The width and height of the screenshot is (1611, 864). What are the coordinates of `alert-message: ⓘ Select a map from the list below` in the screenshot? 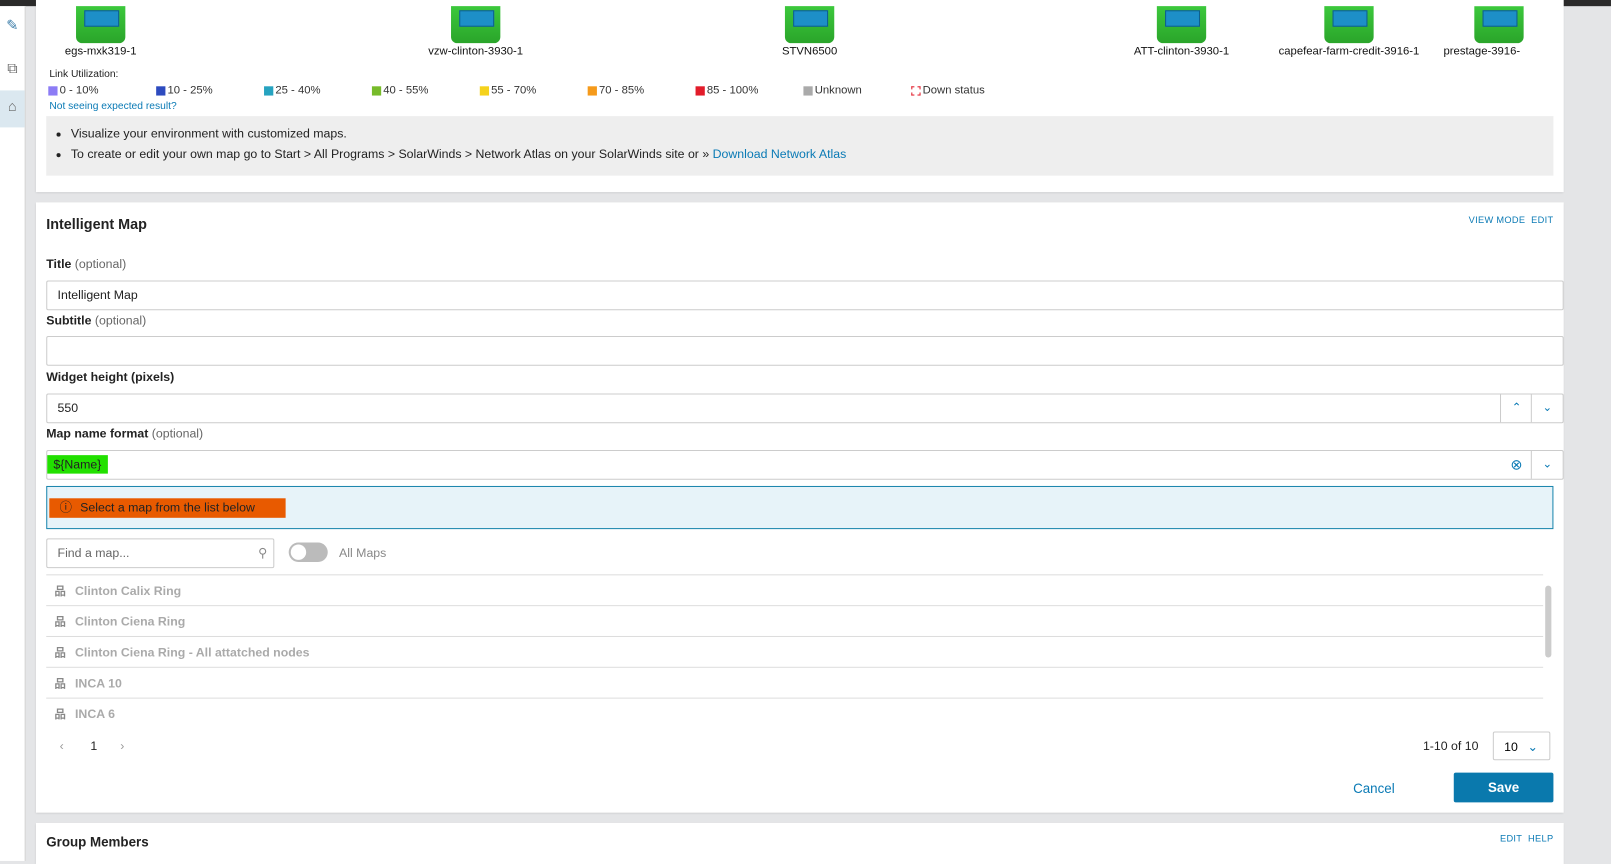 It's located at (800, 507).